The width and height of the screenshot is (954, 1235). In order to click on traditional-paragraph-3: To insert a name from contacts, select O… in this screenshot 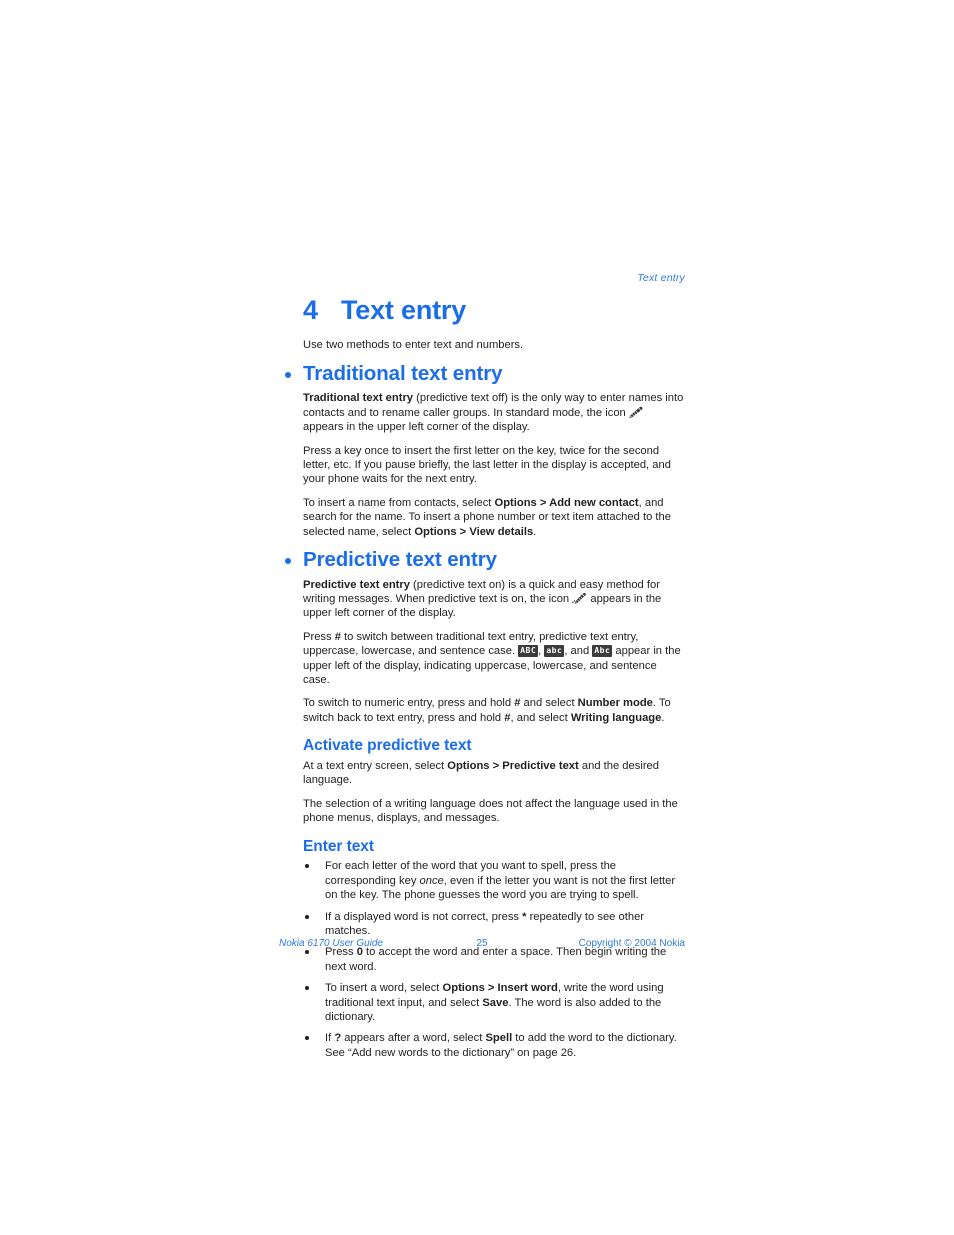, I will do `click(494, 517)`.